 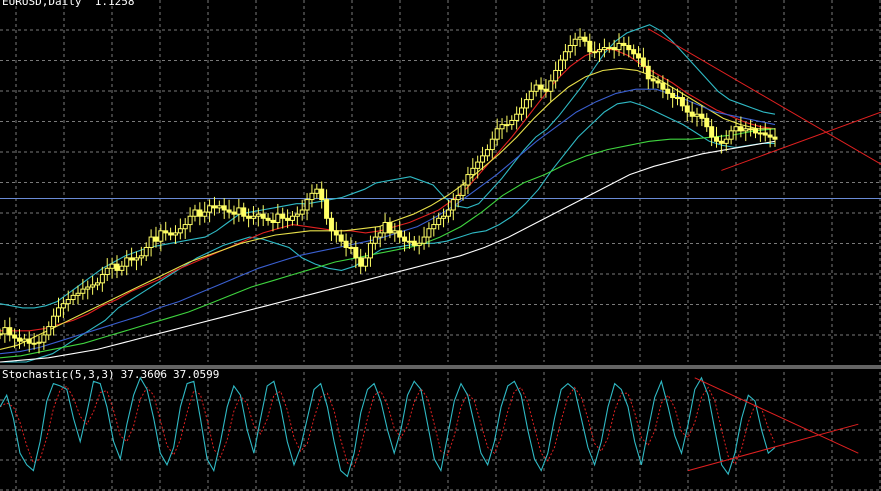 I want to click on stochastic-trendline, so click(x=773, y=447).